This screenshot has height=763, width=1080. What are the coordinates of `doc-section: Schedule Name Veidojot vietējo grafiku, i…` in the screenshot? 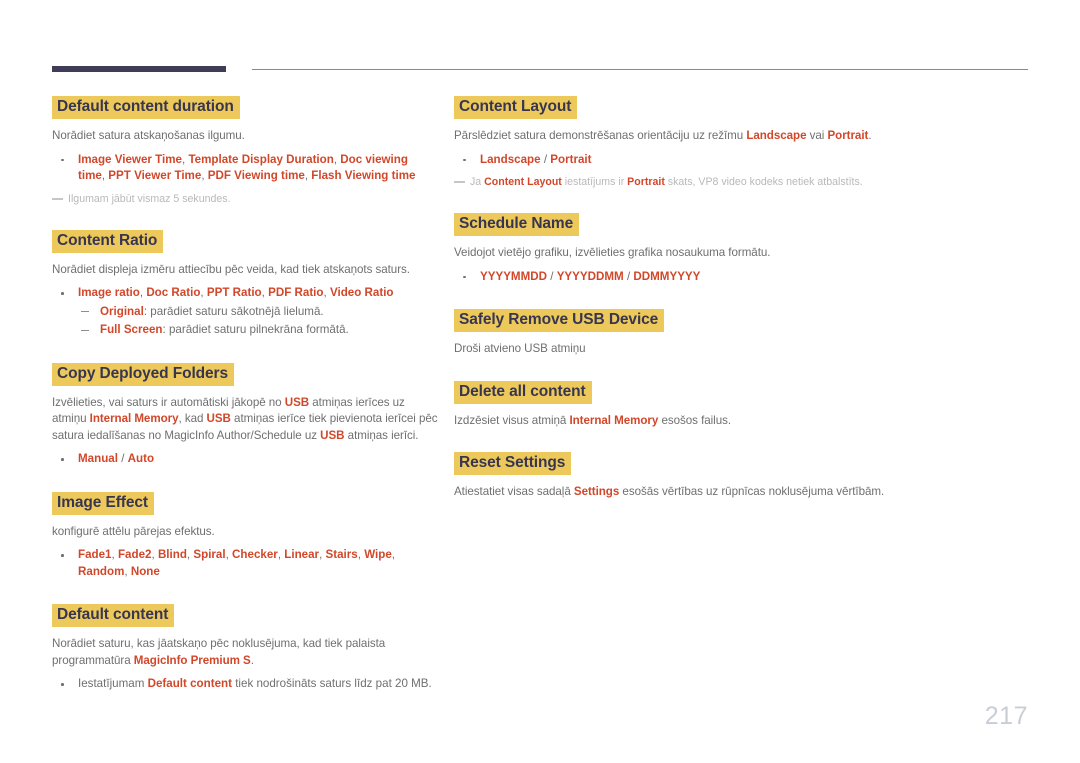 It's located at (744, 249).